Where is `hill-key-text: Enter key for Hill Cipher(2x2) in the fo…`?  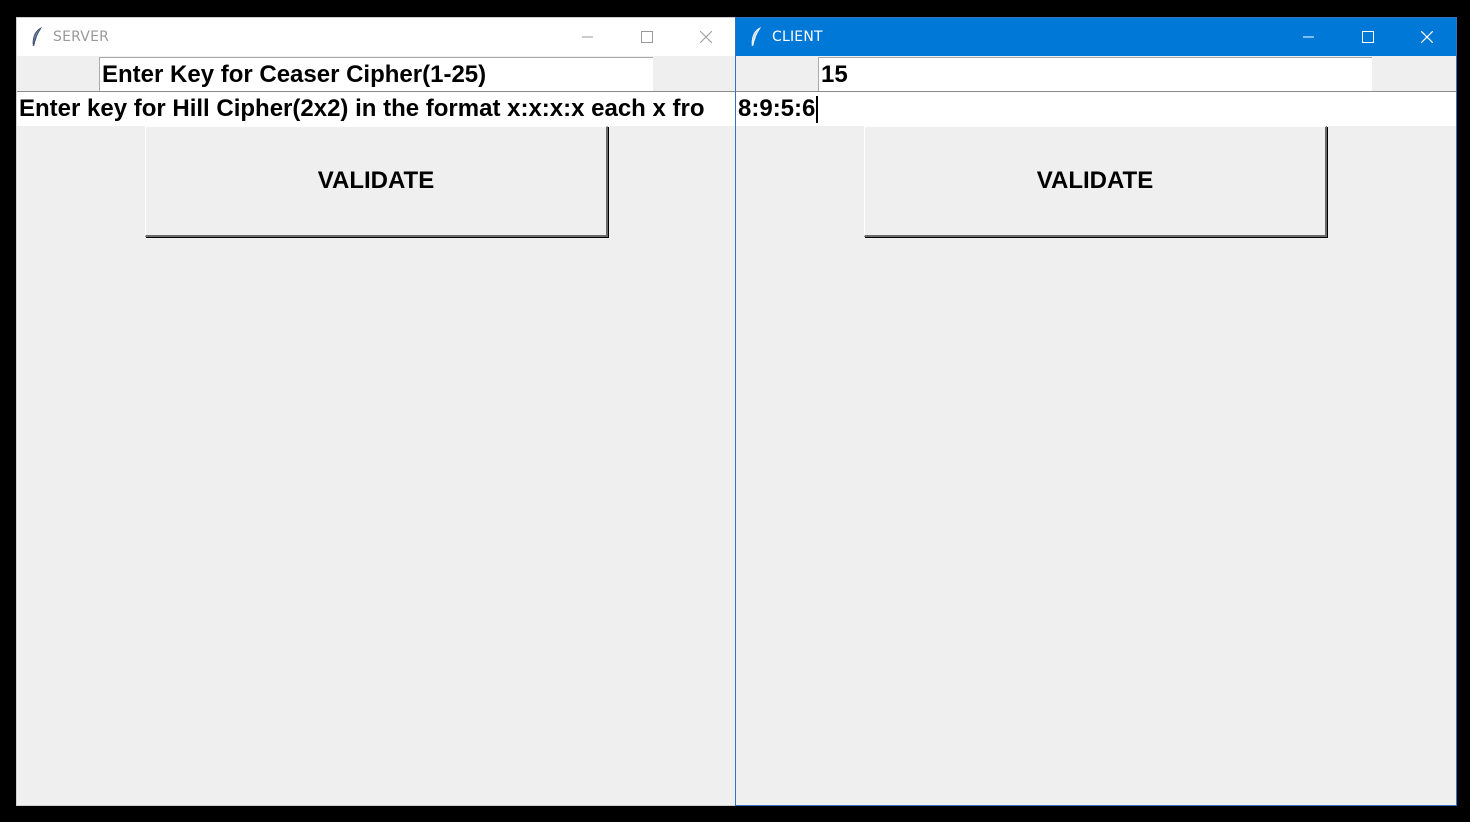 hill-key-text: Enter key for Hill Cipher(2x2) in the fo… is located at coordinates (362, 108).